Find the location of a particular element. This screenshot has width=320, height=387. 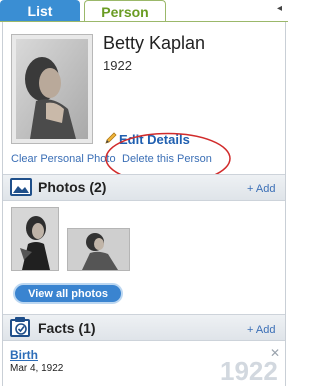

fact-birth-label: Birth is located at coordinates (24, 355).